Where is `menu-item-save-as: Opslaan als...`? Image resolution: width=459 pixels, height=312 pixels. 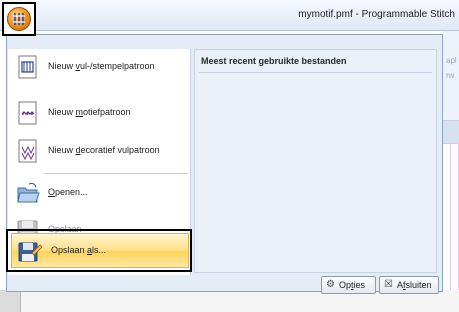
menu-item-save-as: Opslaan als... is located at coordinates (100, 250).